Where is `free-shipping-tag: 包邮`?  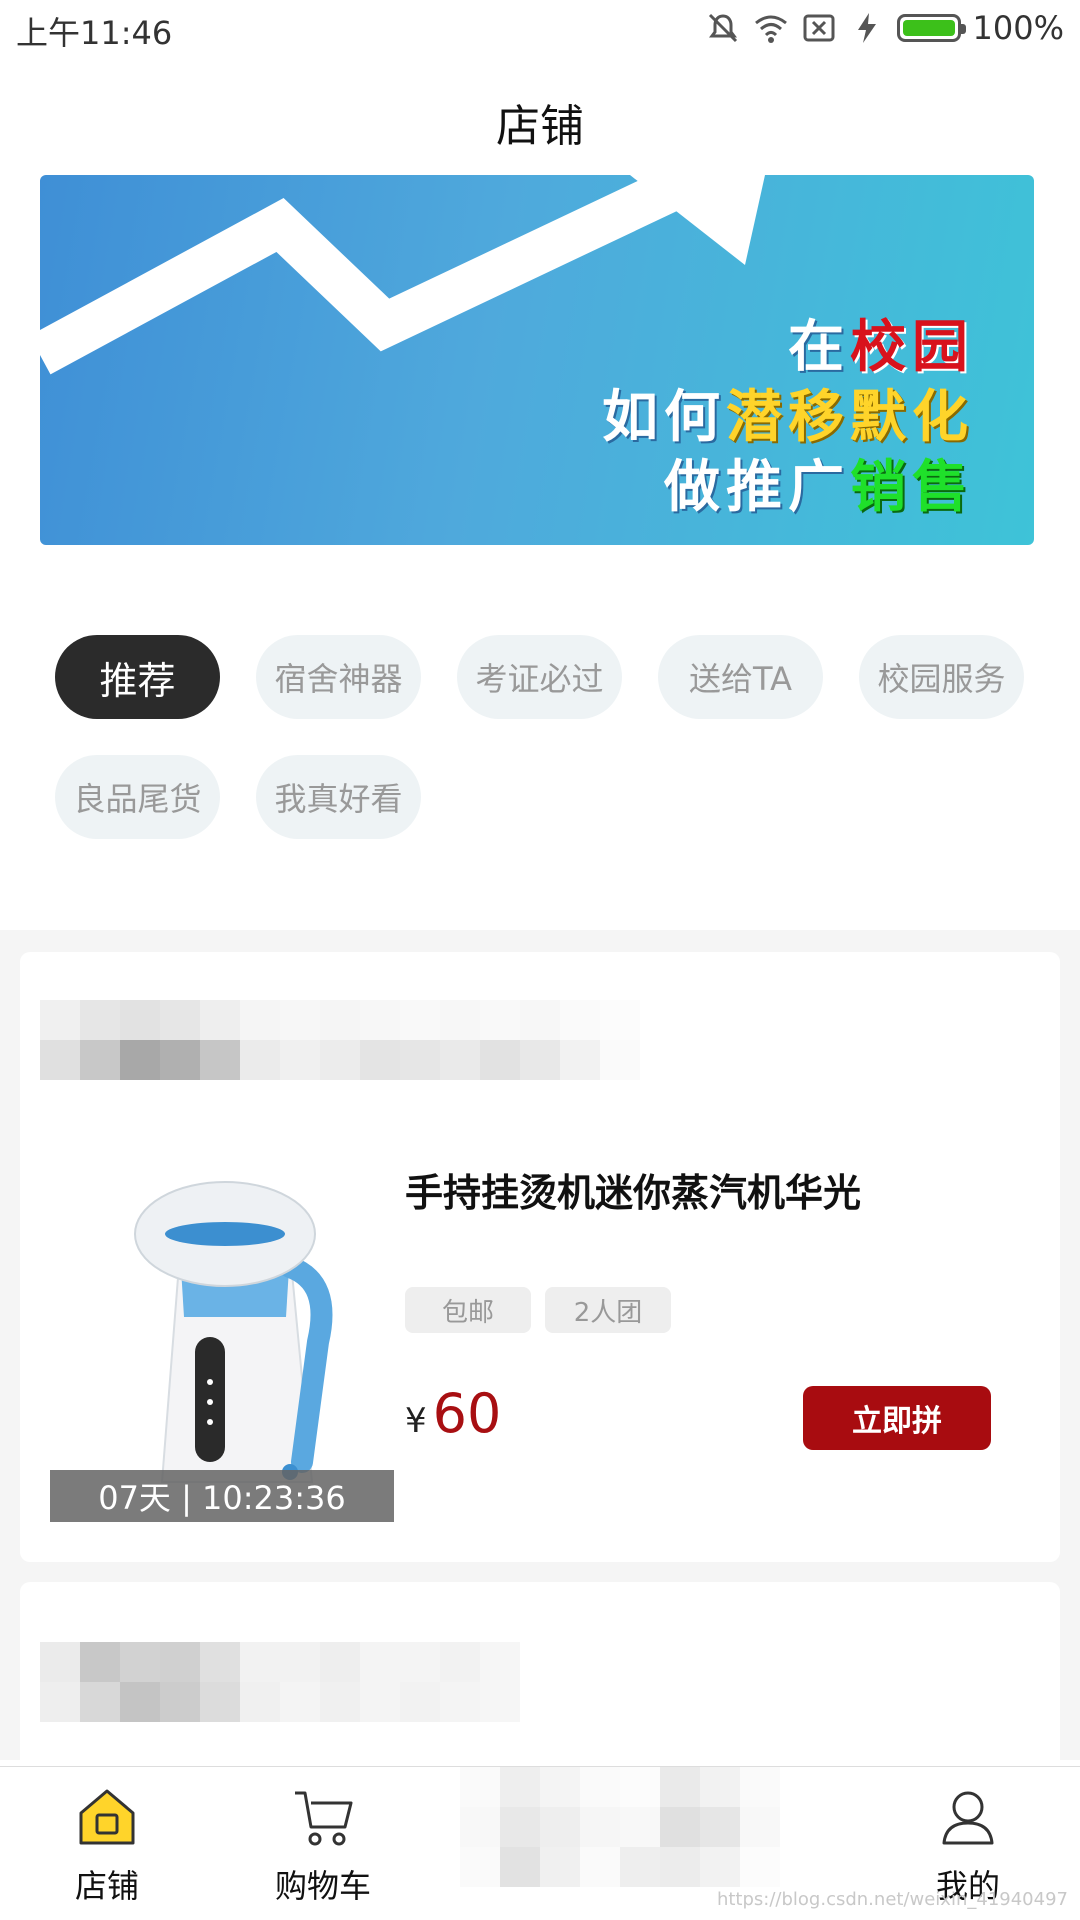
free-shipping-tag: 包邮 is located at coordinates (468, 1310).